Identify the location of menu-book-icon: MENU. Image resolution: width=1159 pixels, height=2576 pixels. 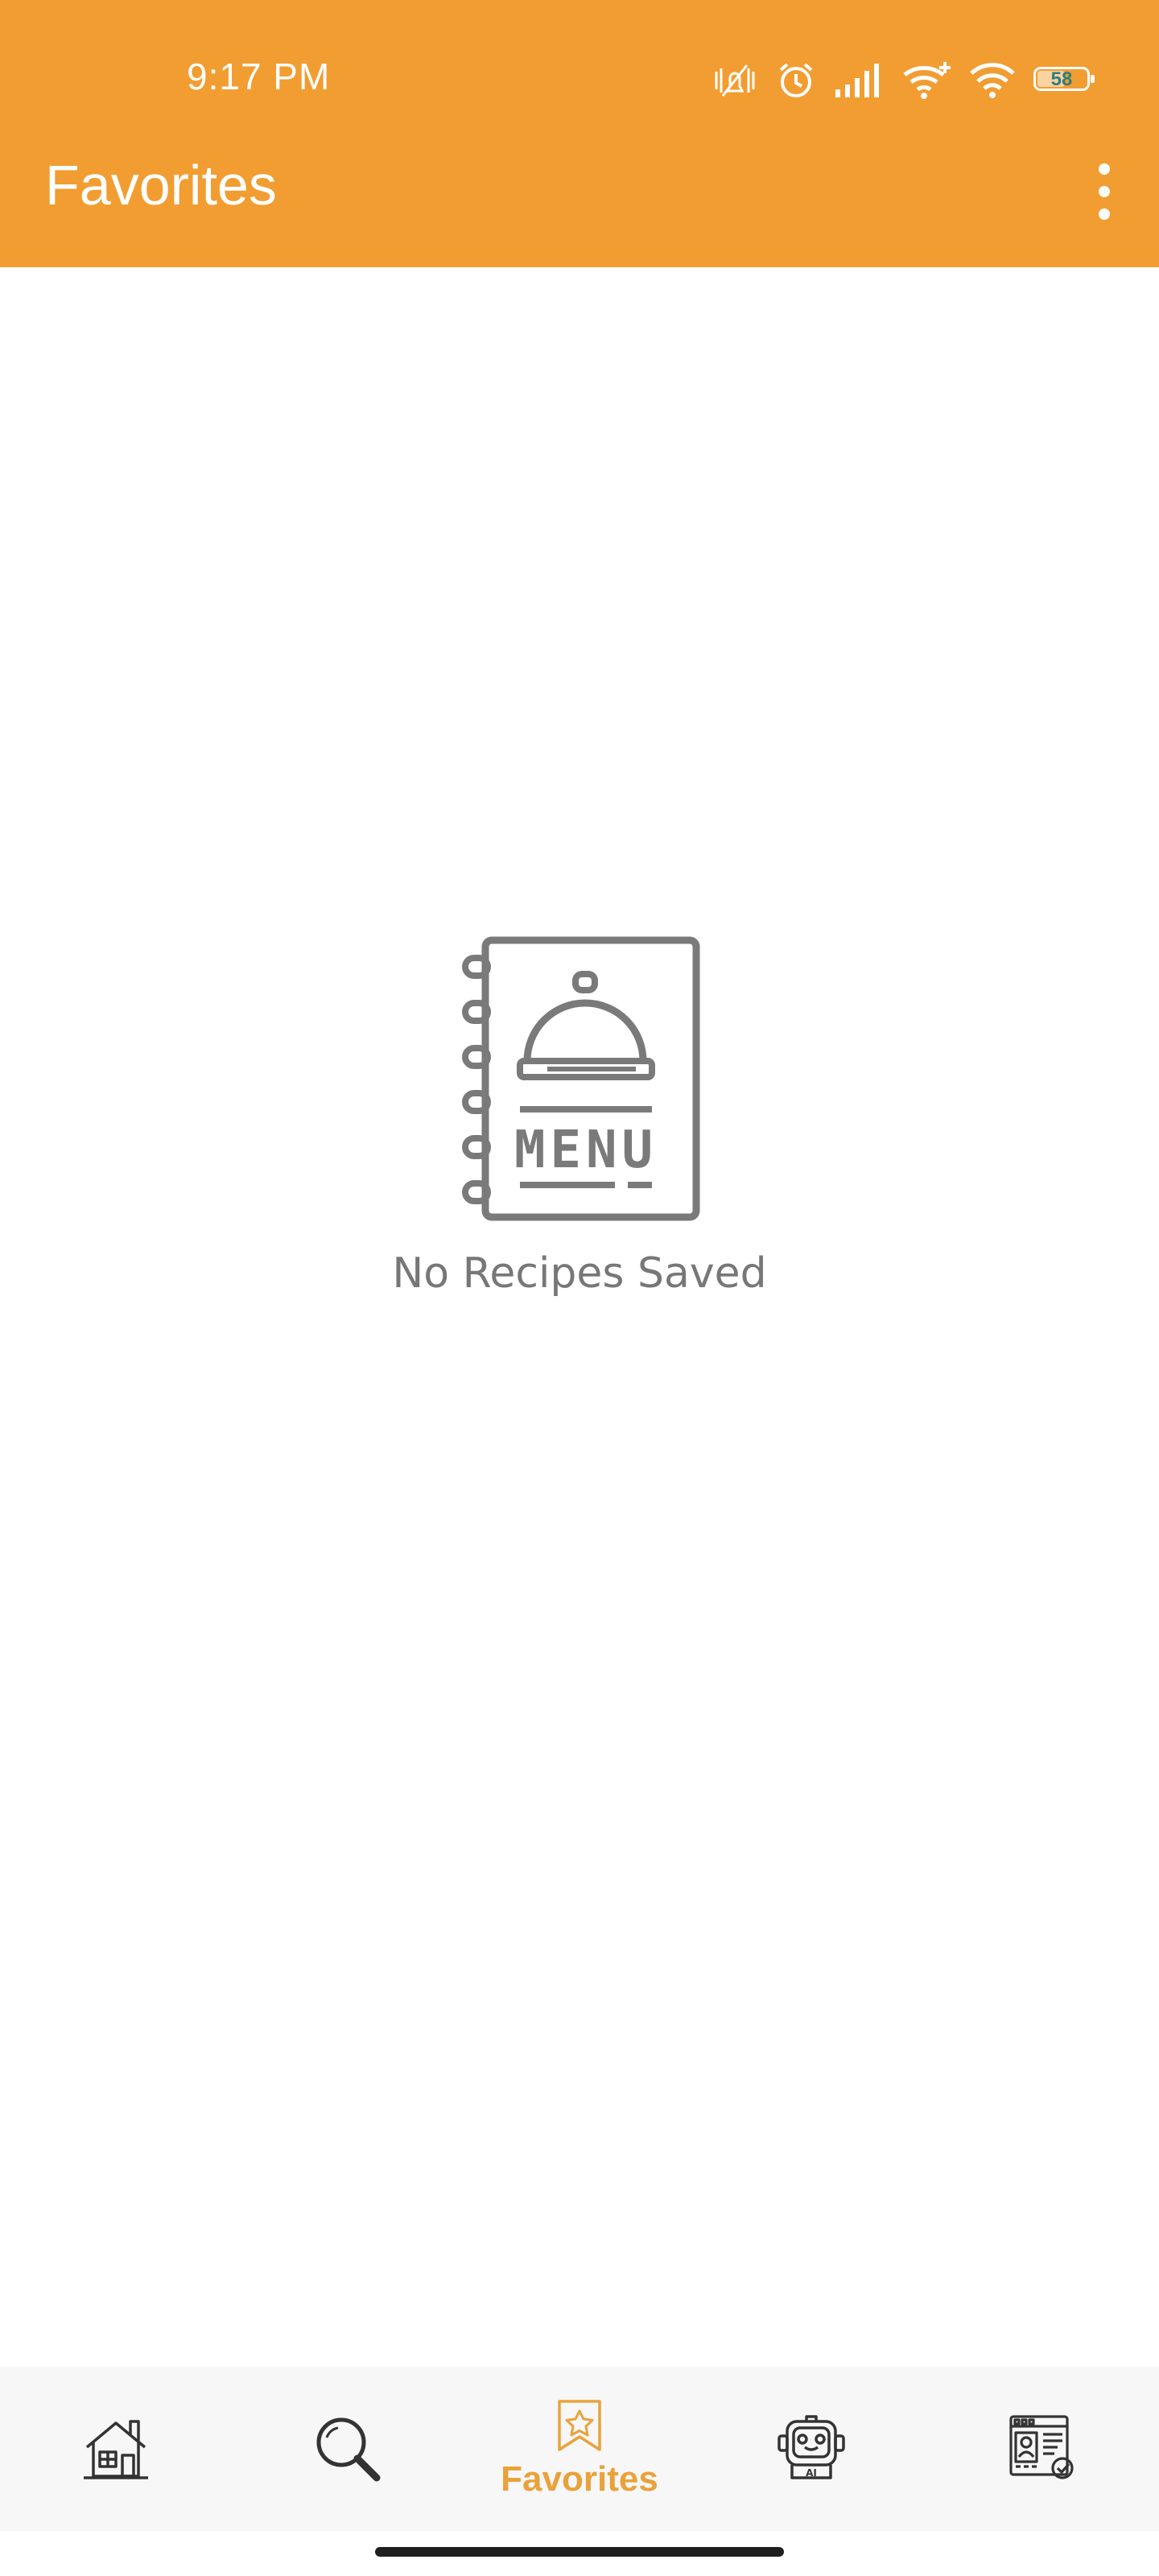
(581, 1078).